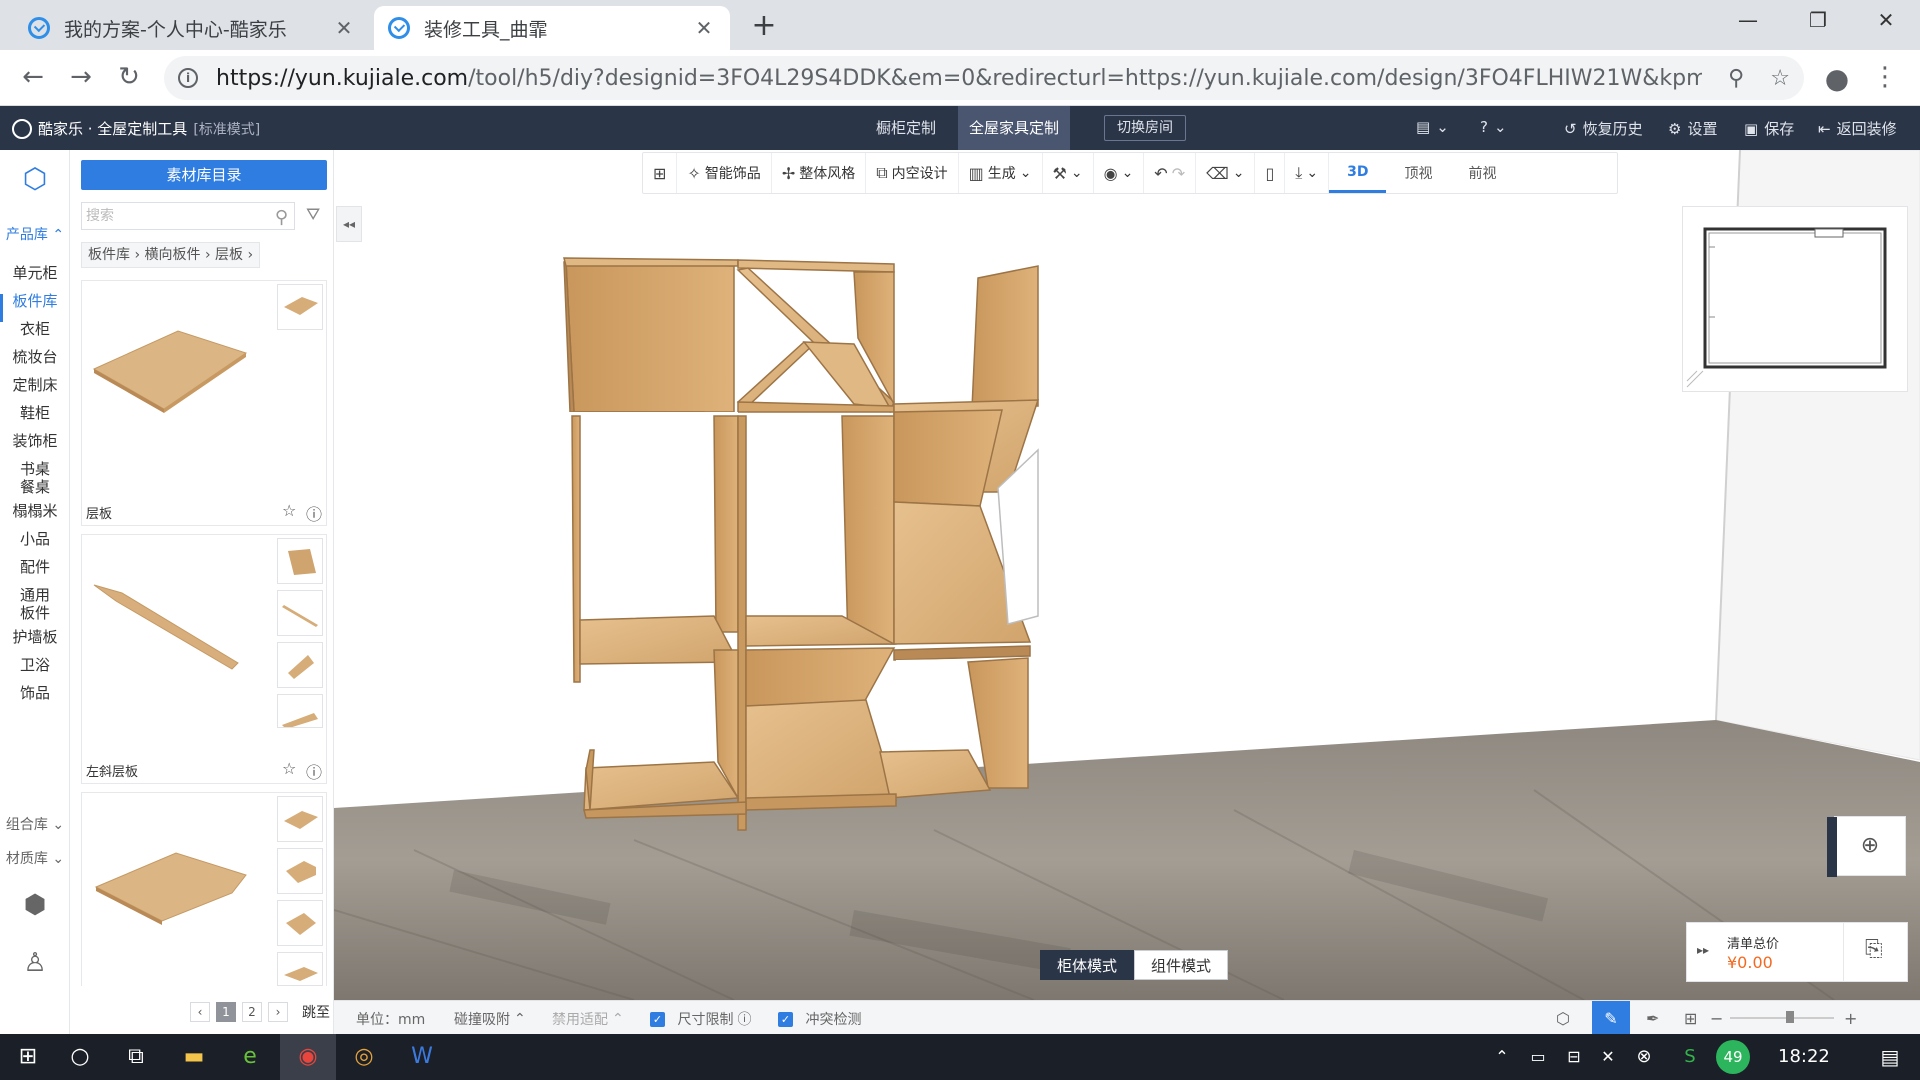  Describe the element at coordinates (35, 273) in the screenshot. I see `rail-item: 单元柜` at that location.